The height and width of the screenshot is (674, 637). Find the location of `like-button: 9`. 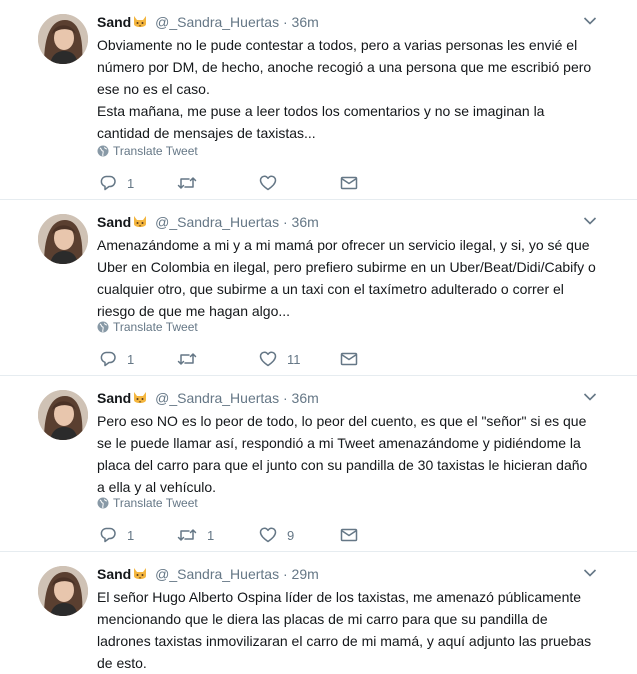

like-button: 9 is located at coordinates (276, 535).